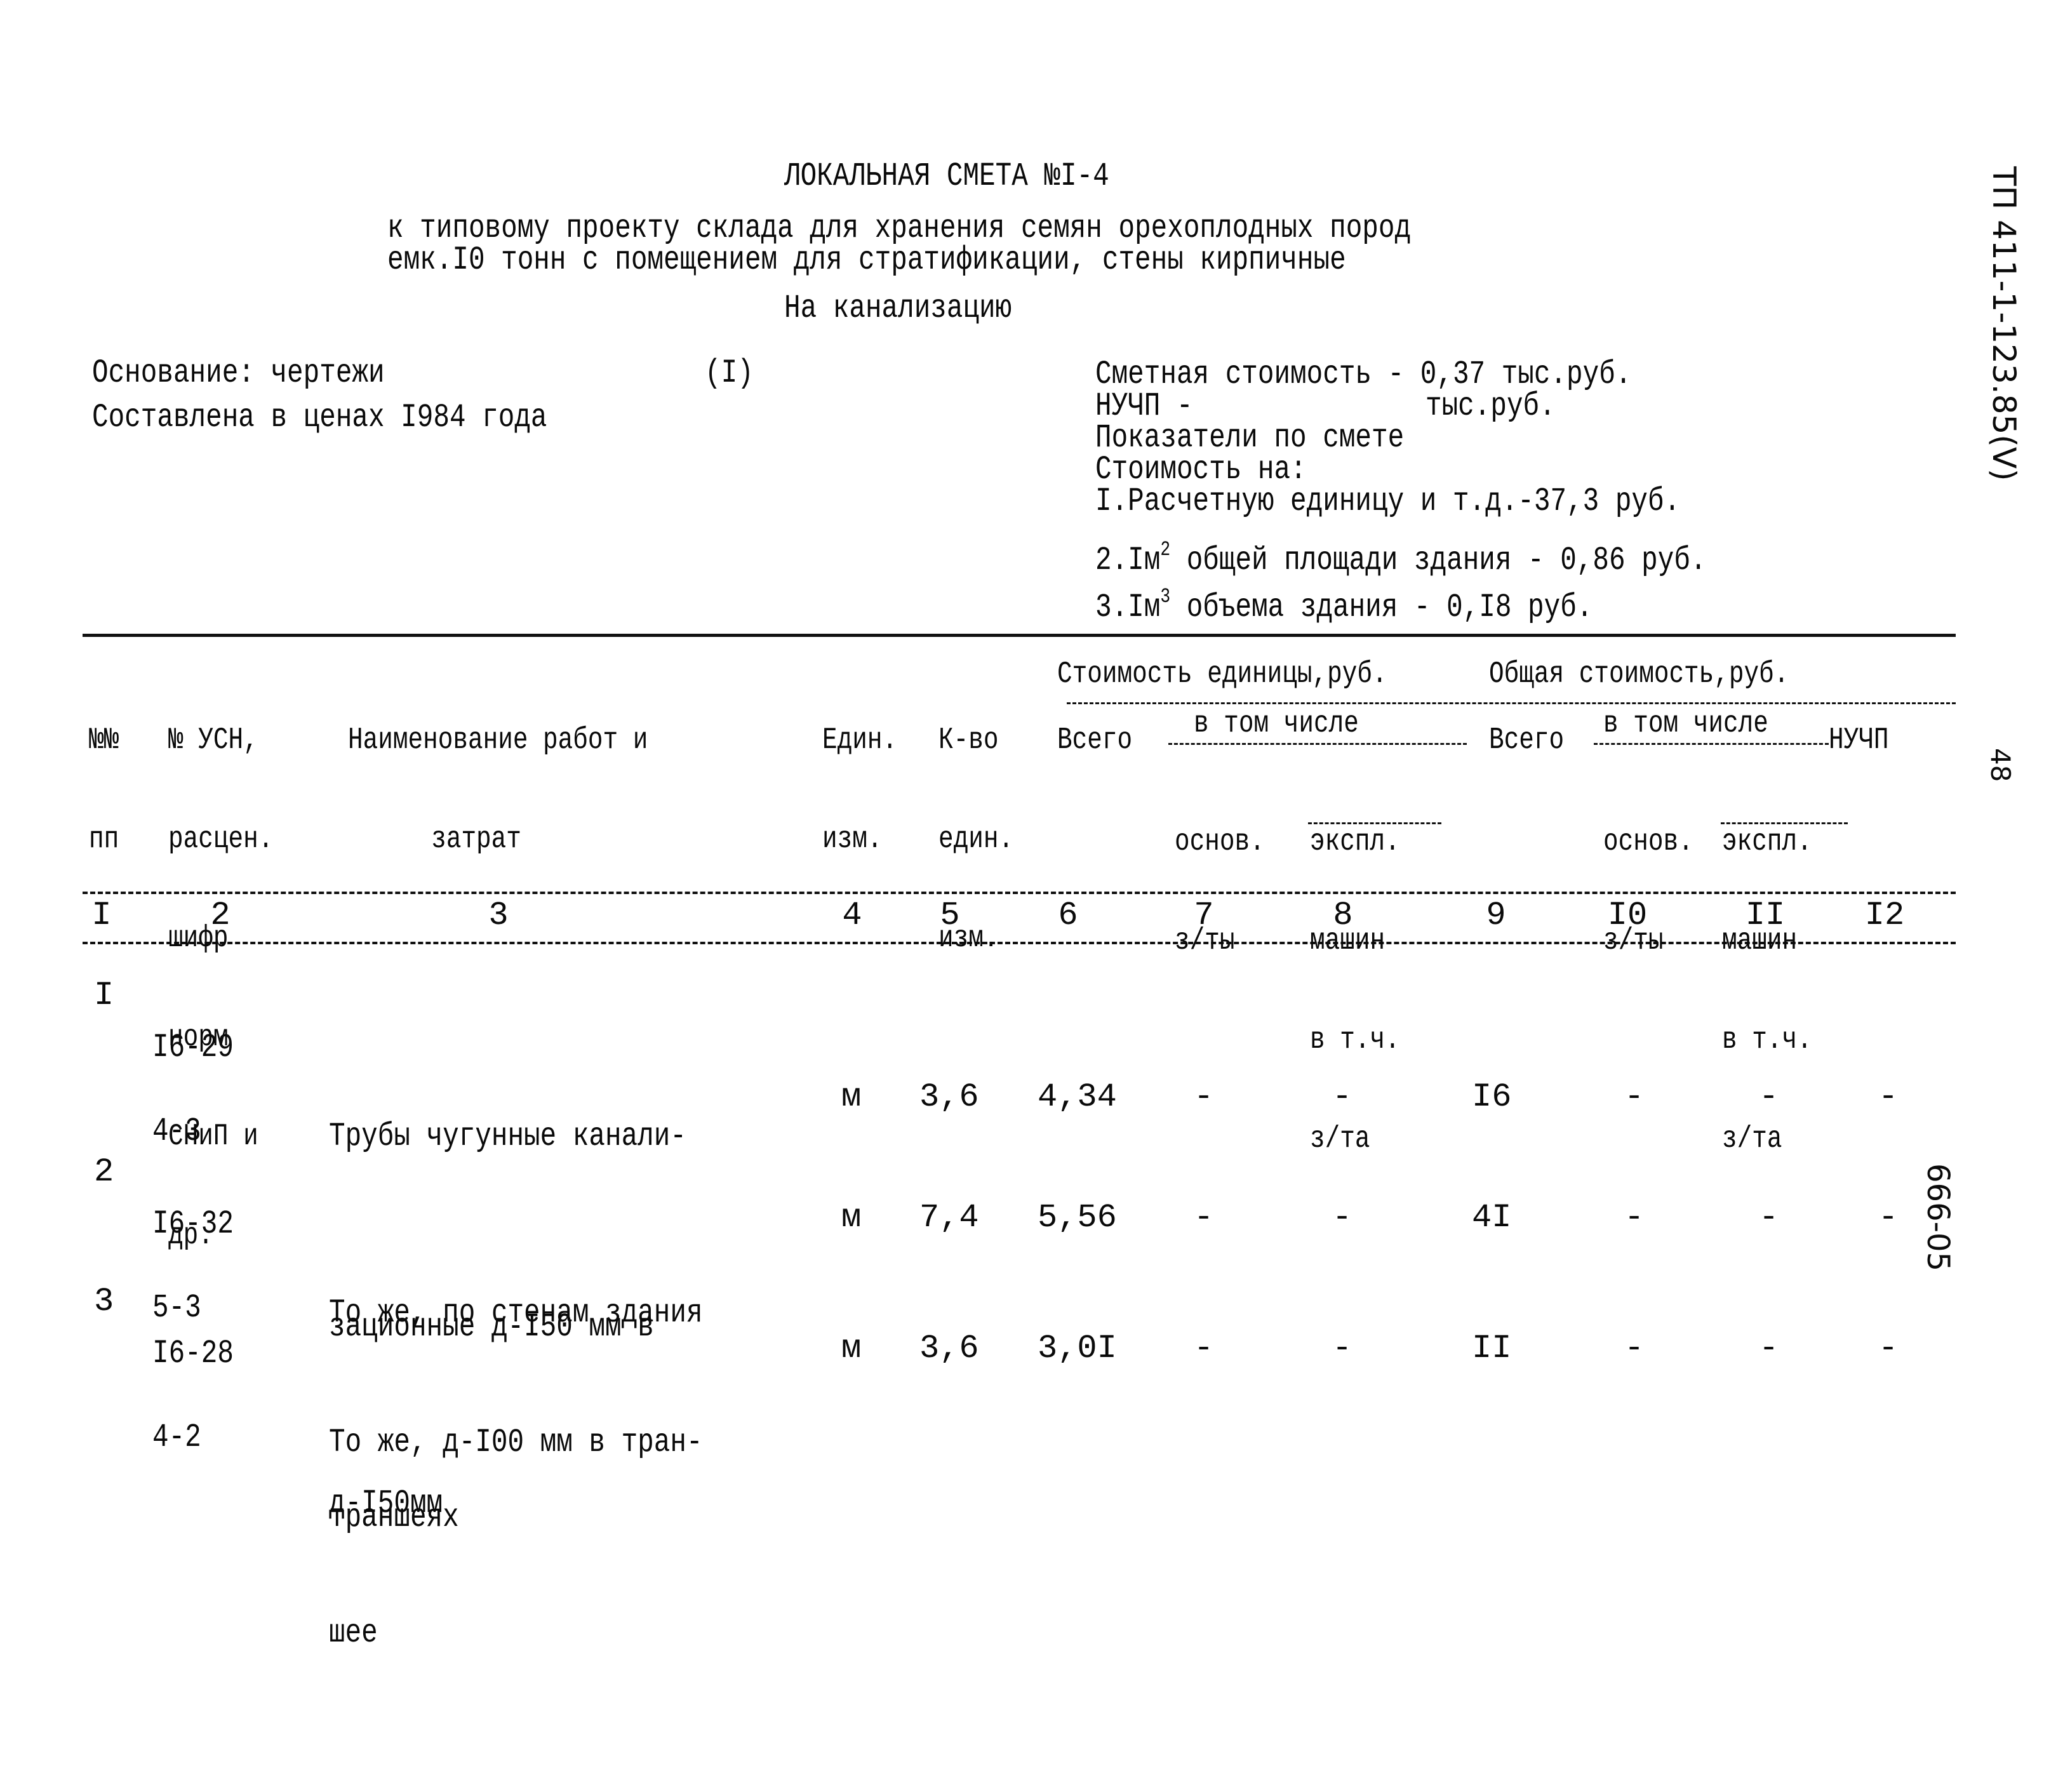 This screenshot has height=1792, width=2070. Describe the element at coordinates (859, 790) in the screenshot. I see `header-col-4: Един. изм.` at that location.